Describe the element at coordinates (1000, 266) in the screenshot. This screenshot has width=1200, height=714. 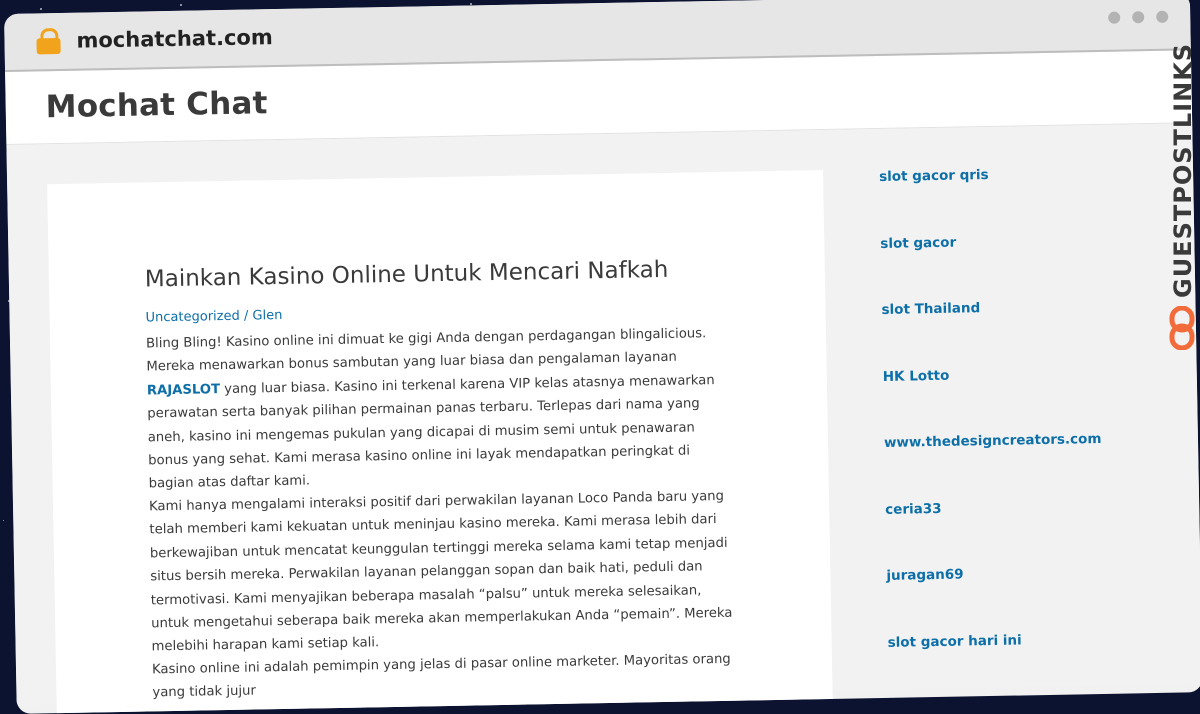
I see `sidebar-link: slot gacor` at that location.